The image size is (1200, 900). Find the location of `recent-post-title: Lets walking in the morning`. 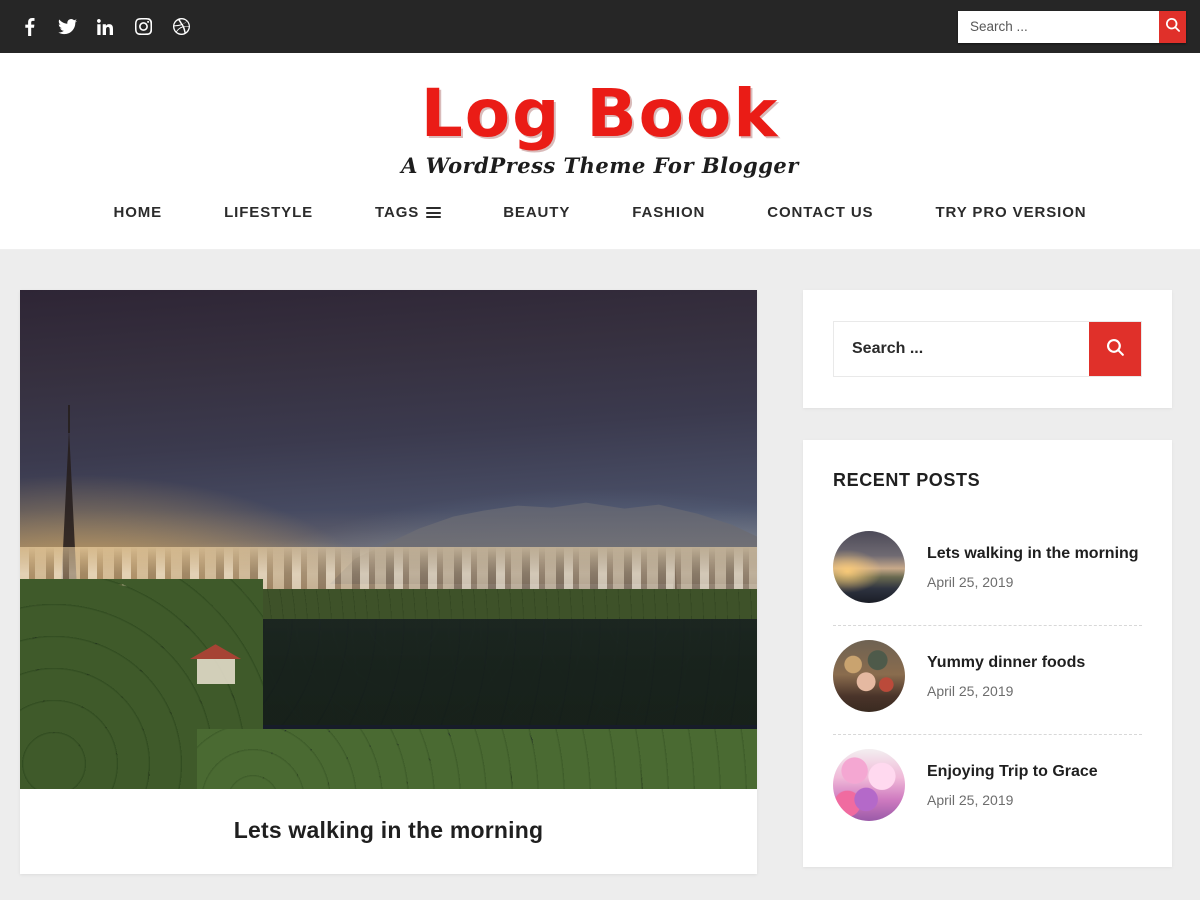

recent-post-title: Lets walking in the morning is located at coordinates (1034, 554).